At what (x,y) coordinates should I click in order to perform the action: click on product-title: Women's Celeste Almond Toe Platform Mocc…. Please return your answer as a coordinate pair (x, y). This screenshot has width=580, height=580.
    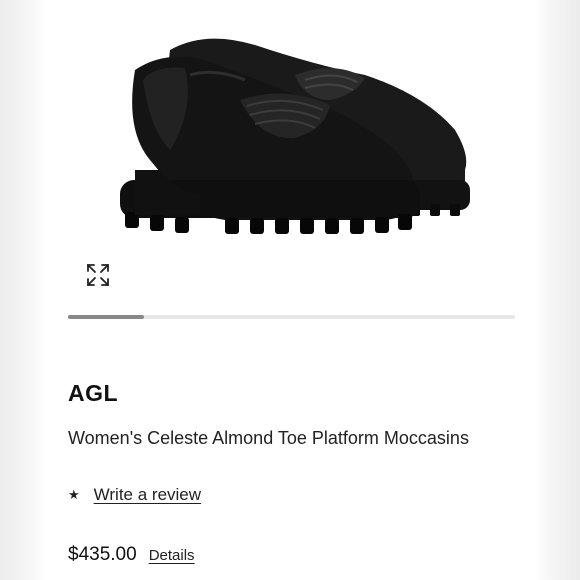
    Looking at the image, I should click on (268, 438).